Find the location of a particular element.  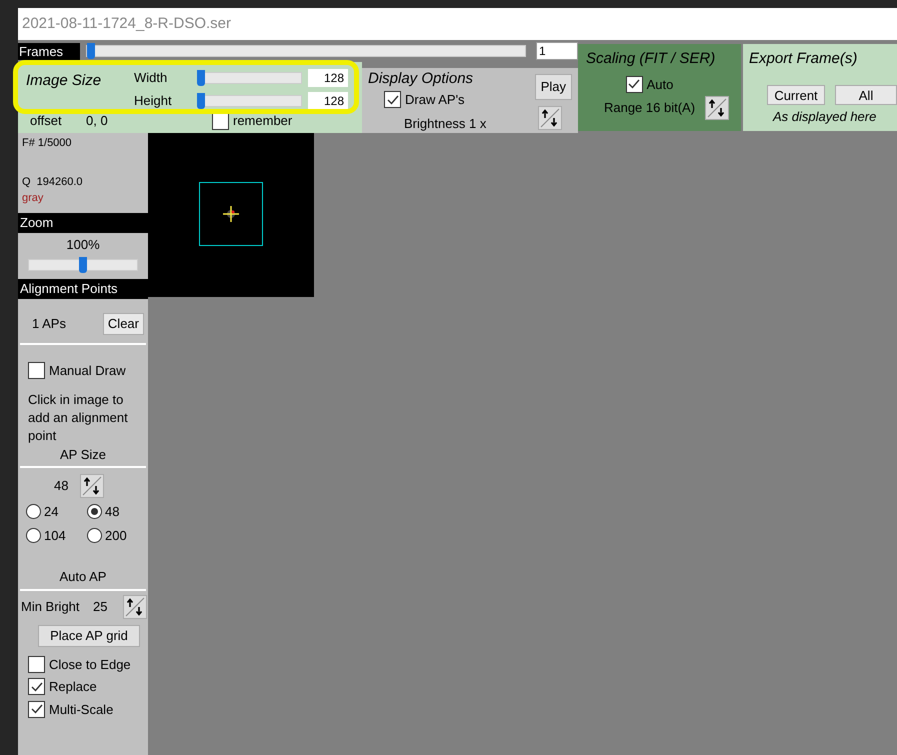

checkbox-label: remember is located at coordinates (262, 121).